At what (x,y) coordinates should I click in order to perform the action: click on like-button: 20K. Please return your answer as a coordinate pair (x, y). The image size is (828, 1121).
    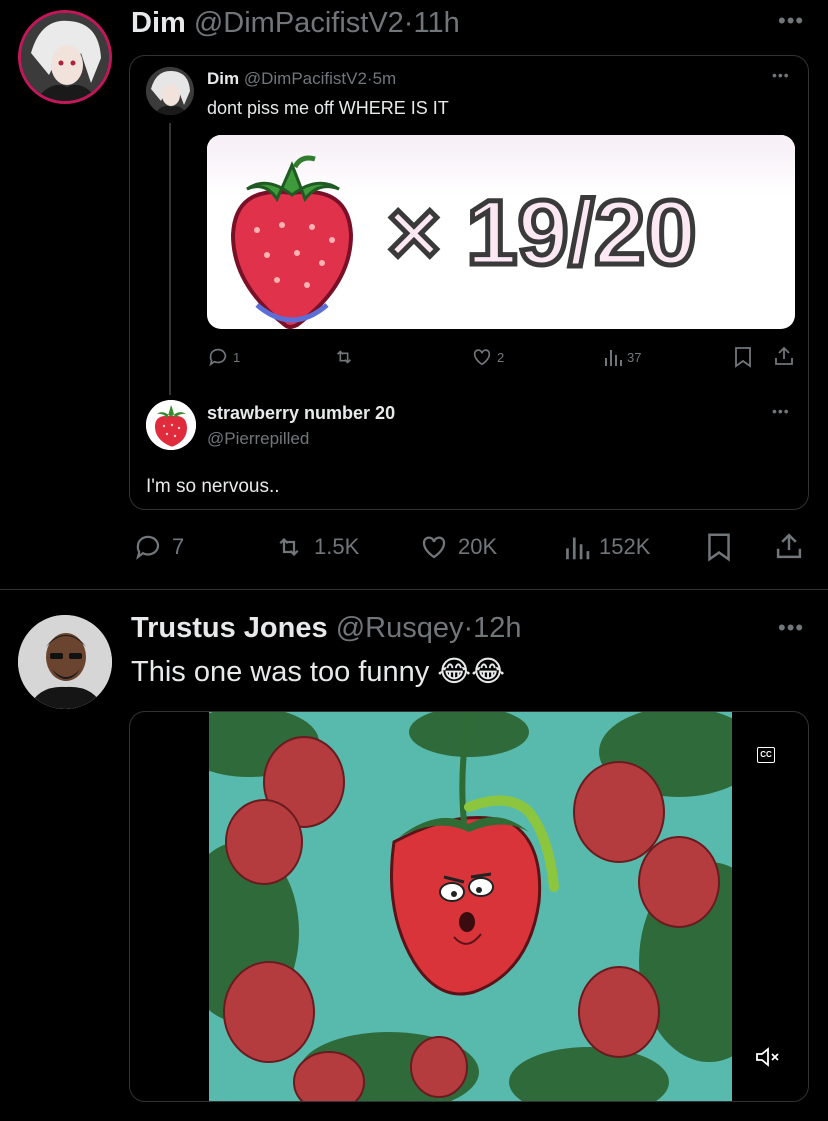
    Looking at the image, I should click on (457, 547).